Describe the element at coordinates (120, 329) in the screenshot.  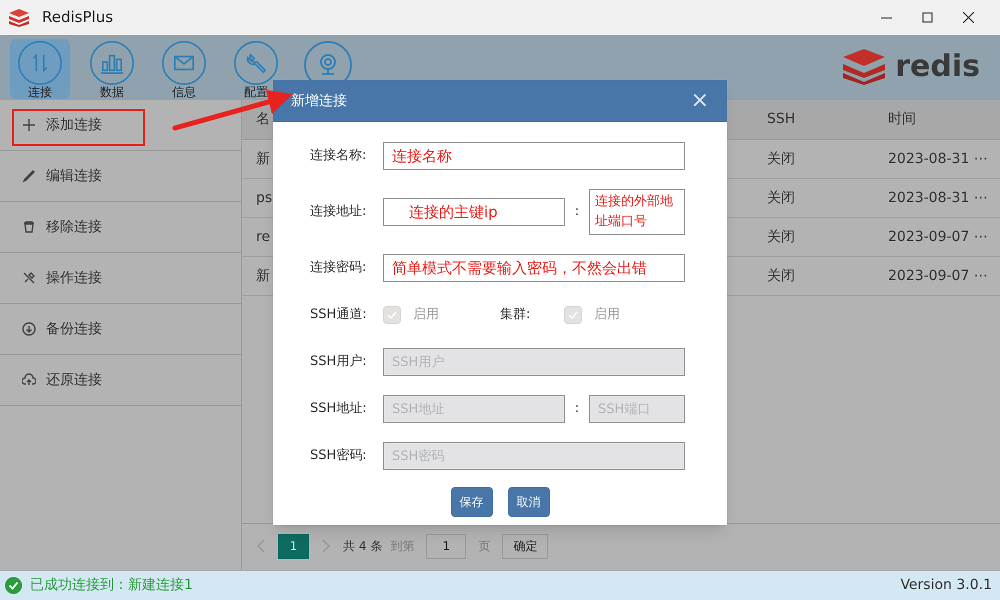
I see `sidebar-item: 备份连接` at that location.